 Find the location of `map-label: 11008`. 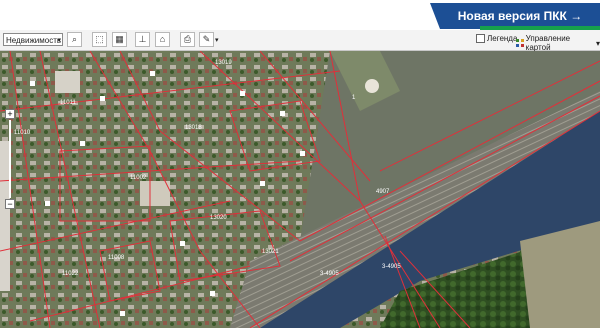

map-label: 11008 is located at coordinates (116, 258).